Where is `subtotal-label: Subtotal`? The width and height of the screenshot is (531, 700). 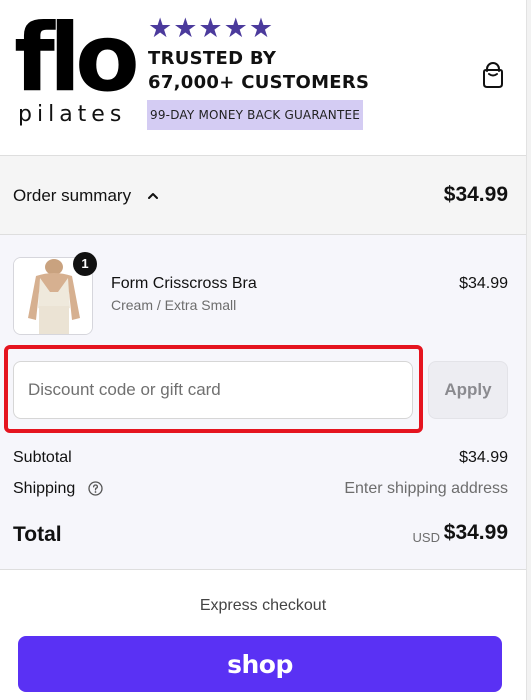
subtotal-label: Subtotal is located at coordinates (42, 457).